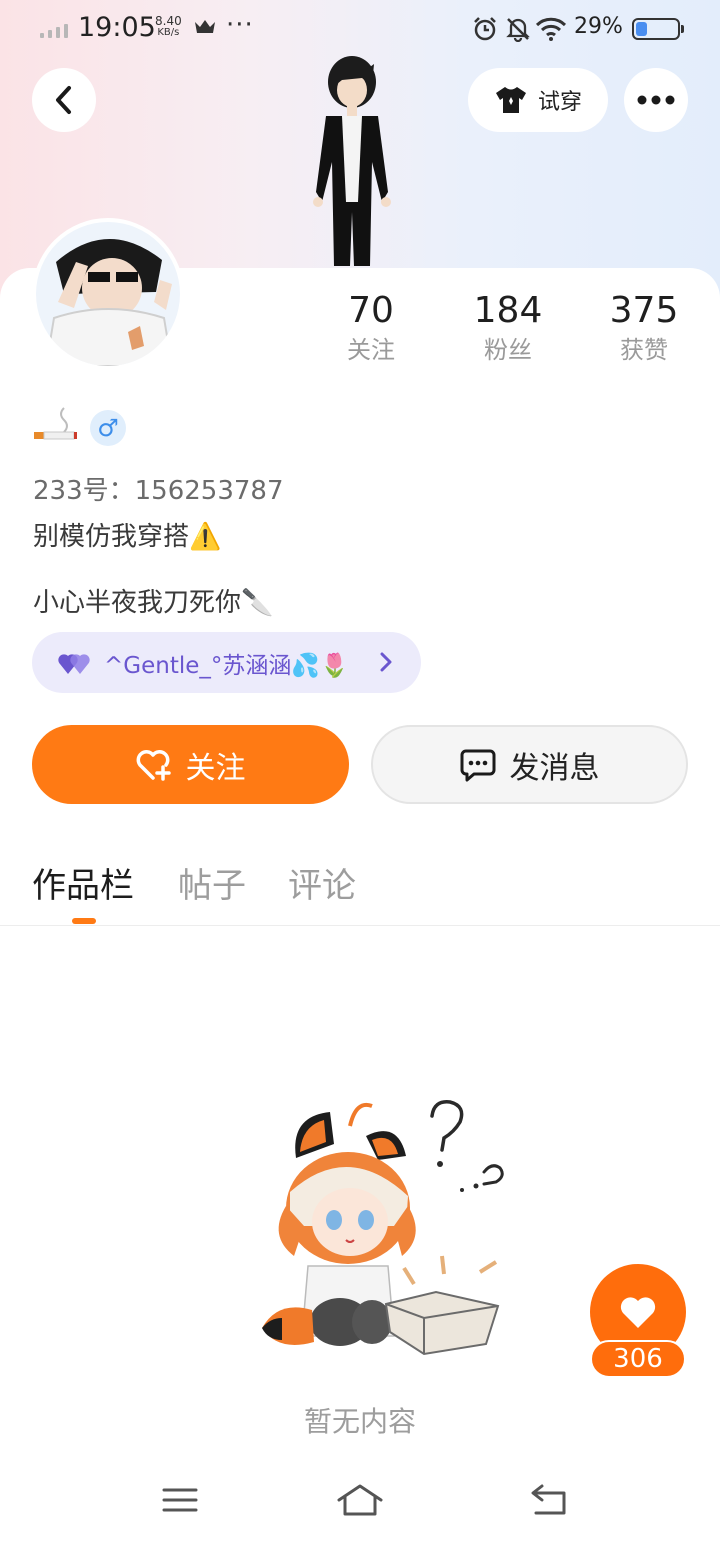 This screenshot has height=1544, width=720. I want to click on net-speed-value: 8.40, so click(168, 21).